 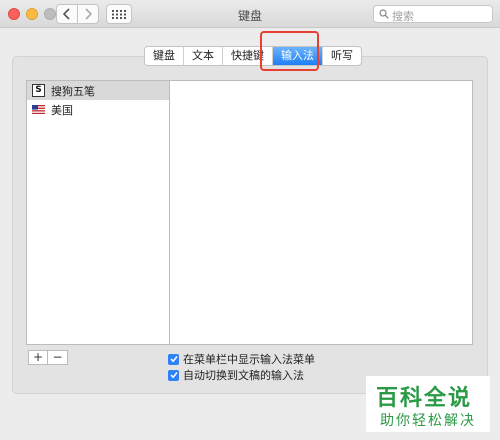 I want to click on sogou-icon: S, so click(x=38, y=90).